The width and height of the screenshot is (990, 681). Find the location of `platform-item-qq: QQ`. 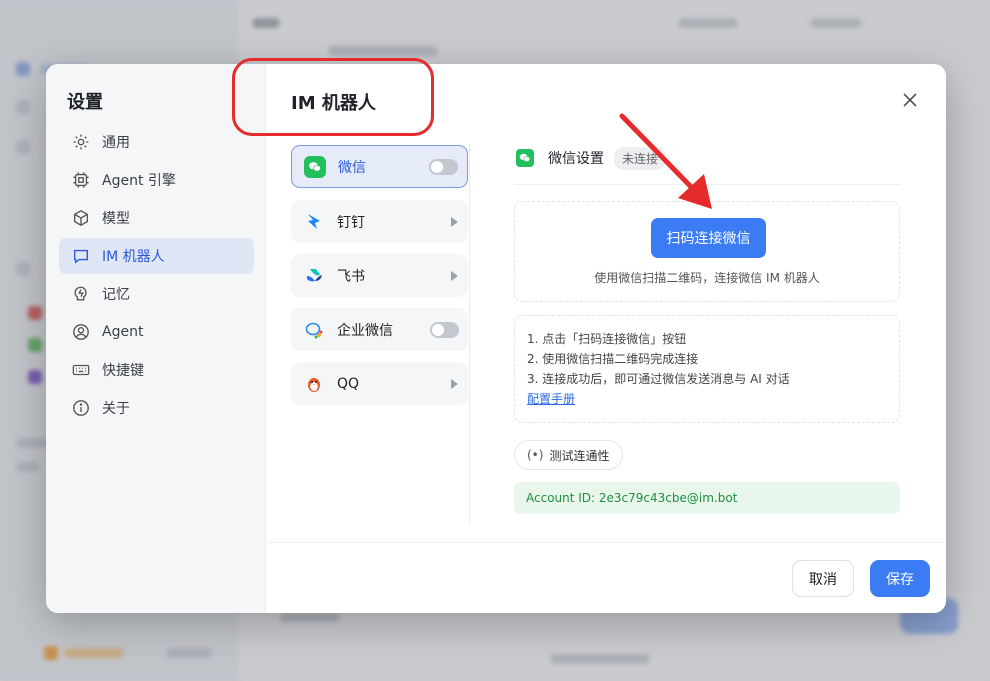

platform-item-qq: QQ is located at coordinates (379, 383).